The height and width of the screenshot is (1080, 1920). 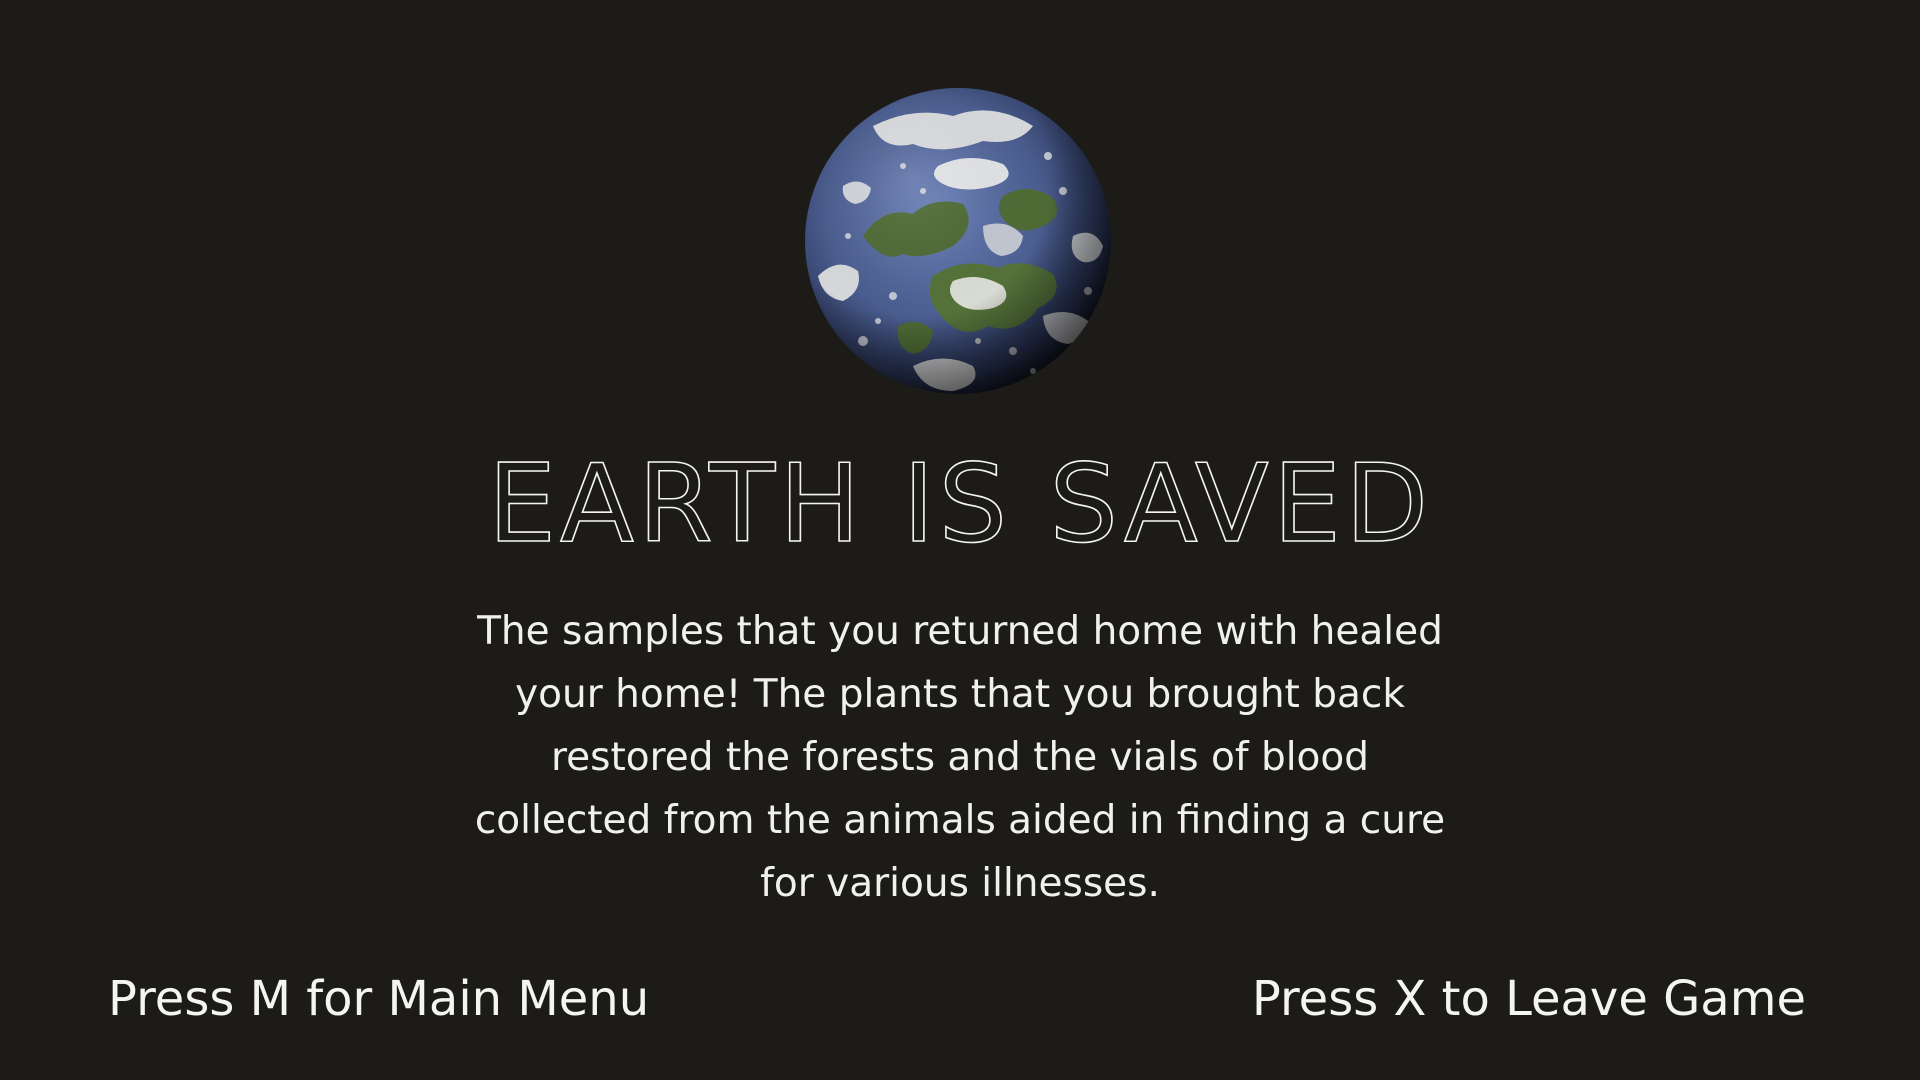 What do you see at coordinates (960, 504) in the screenshot?
I see `page-title: EARTH IS SAVED` at bounding box center [960, 504].